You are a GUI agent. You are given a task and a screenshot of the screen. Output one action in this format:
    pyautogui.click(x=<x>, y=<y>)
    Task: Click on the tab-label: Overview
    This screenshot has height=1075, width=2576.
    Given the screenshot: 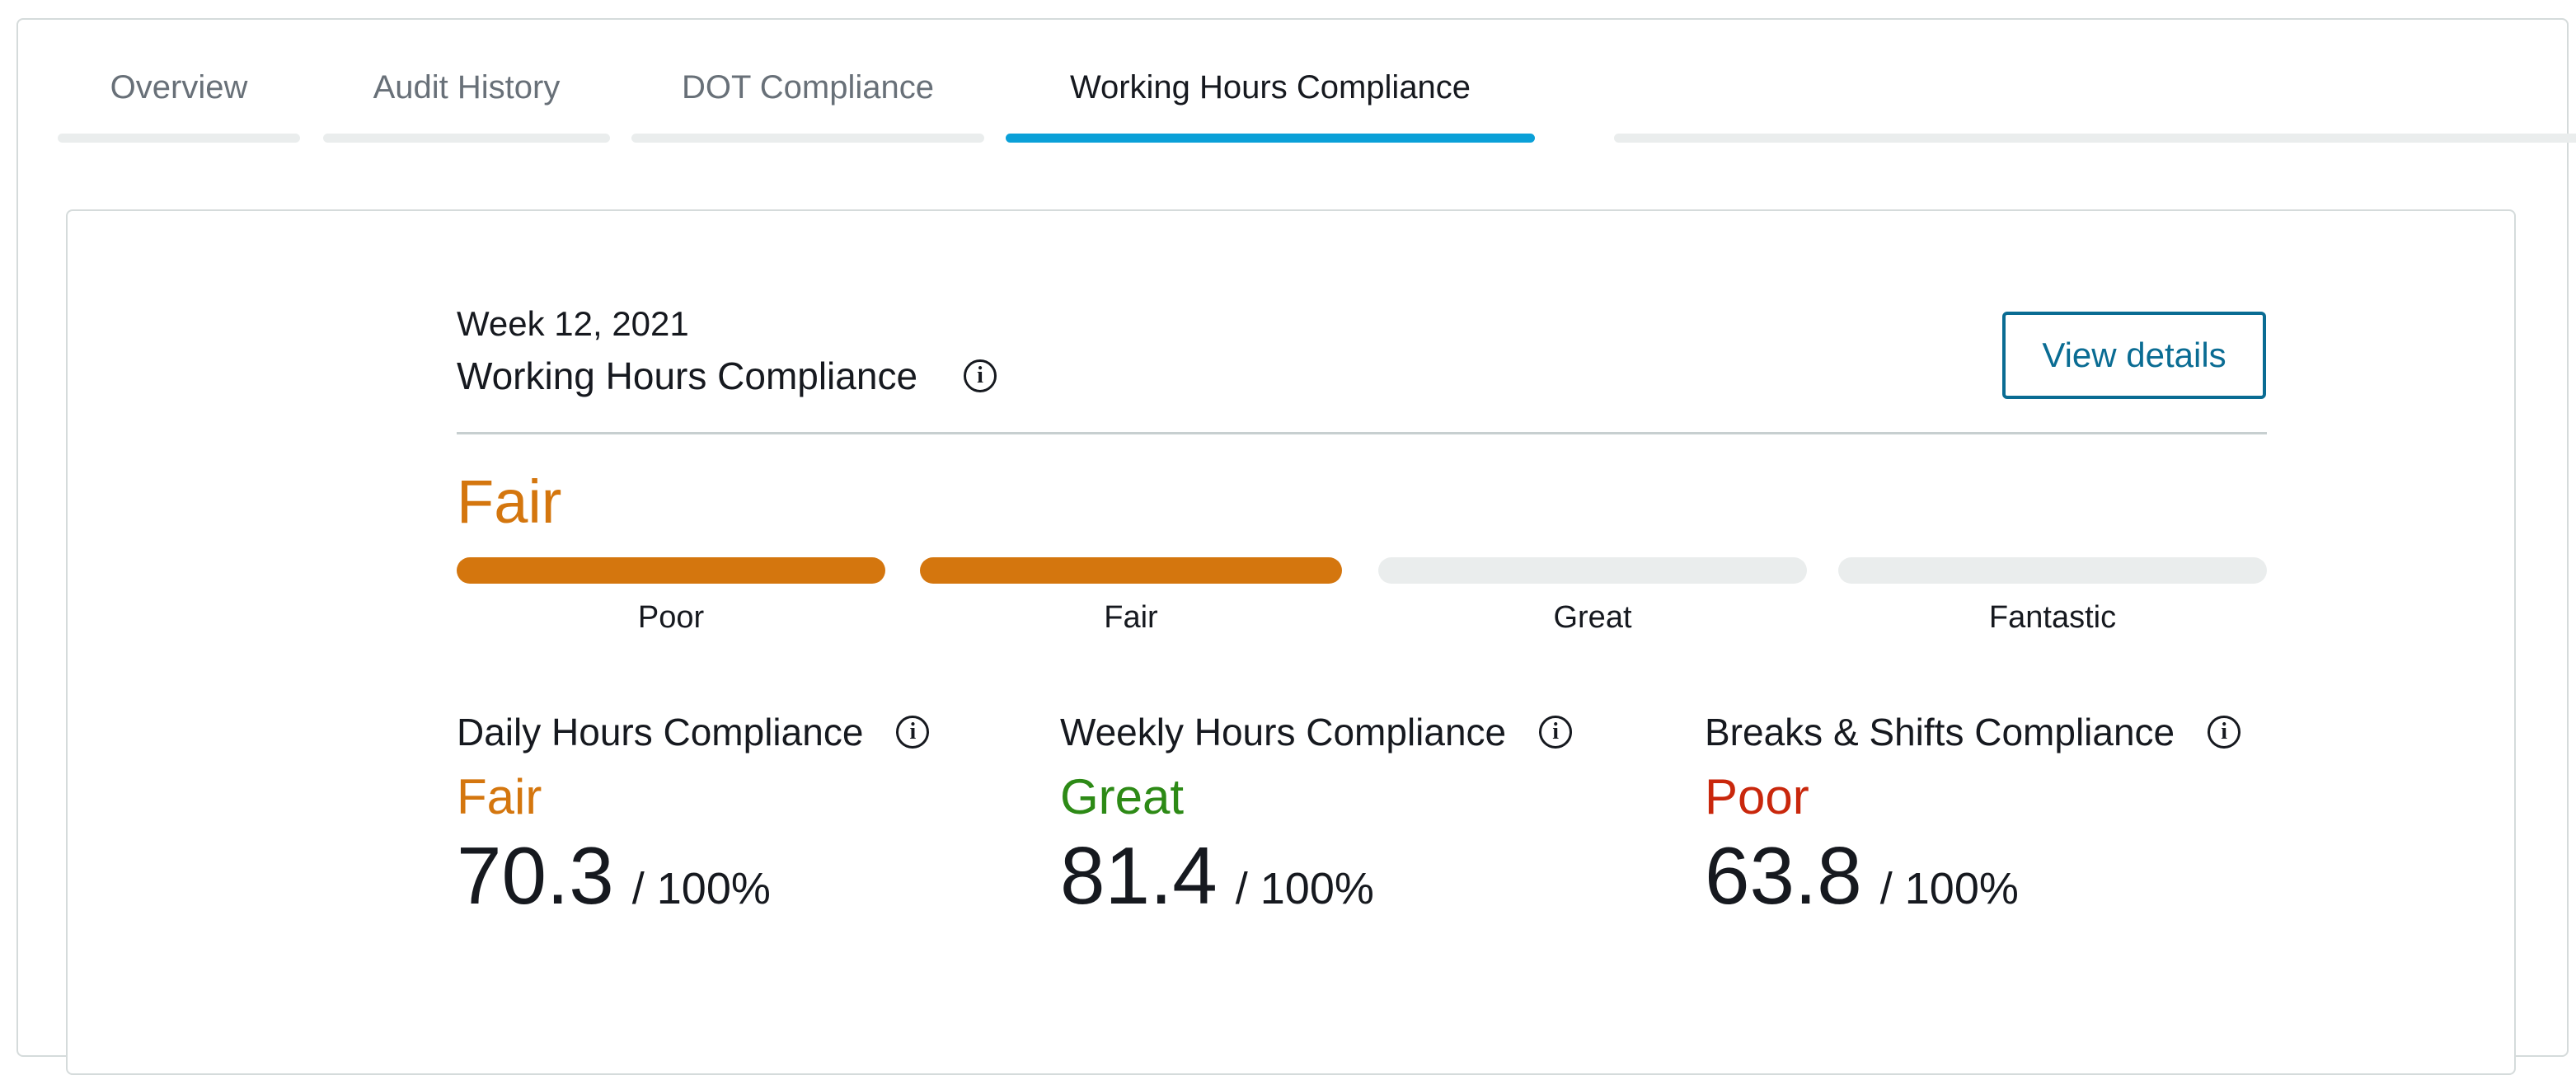 What is the action you would take?
    pyautogui.click(x=179, y=87)
    